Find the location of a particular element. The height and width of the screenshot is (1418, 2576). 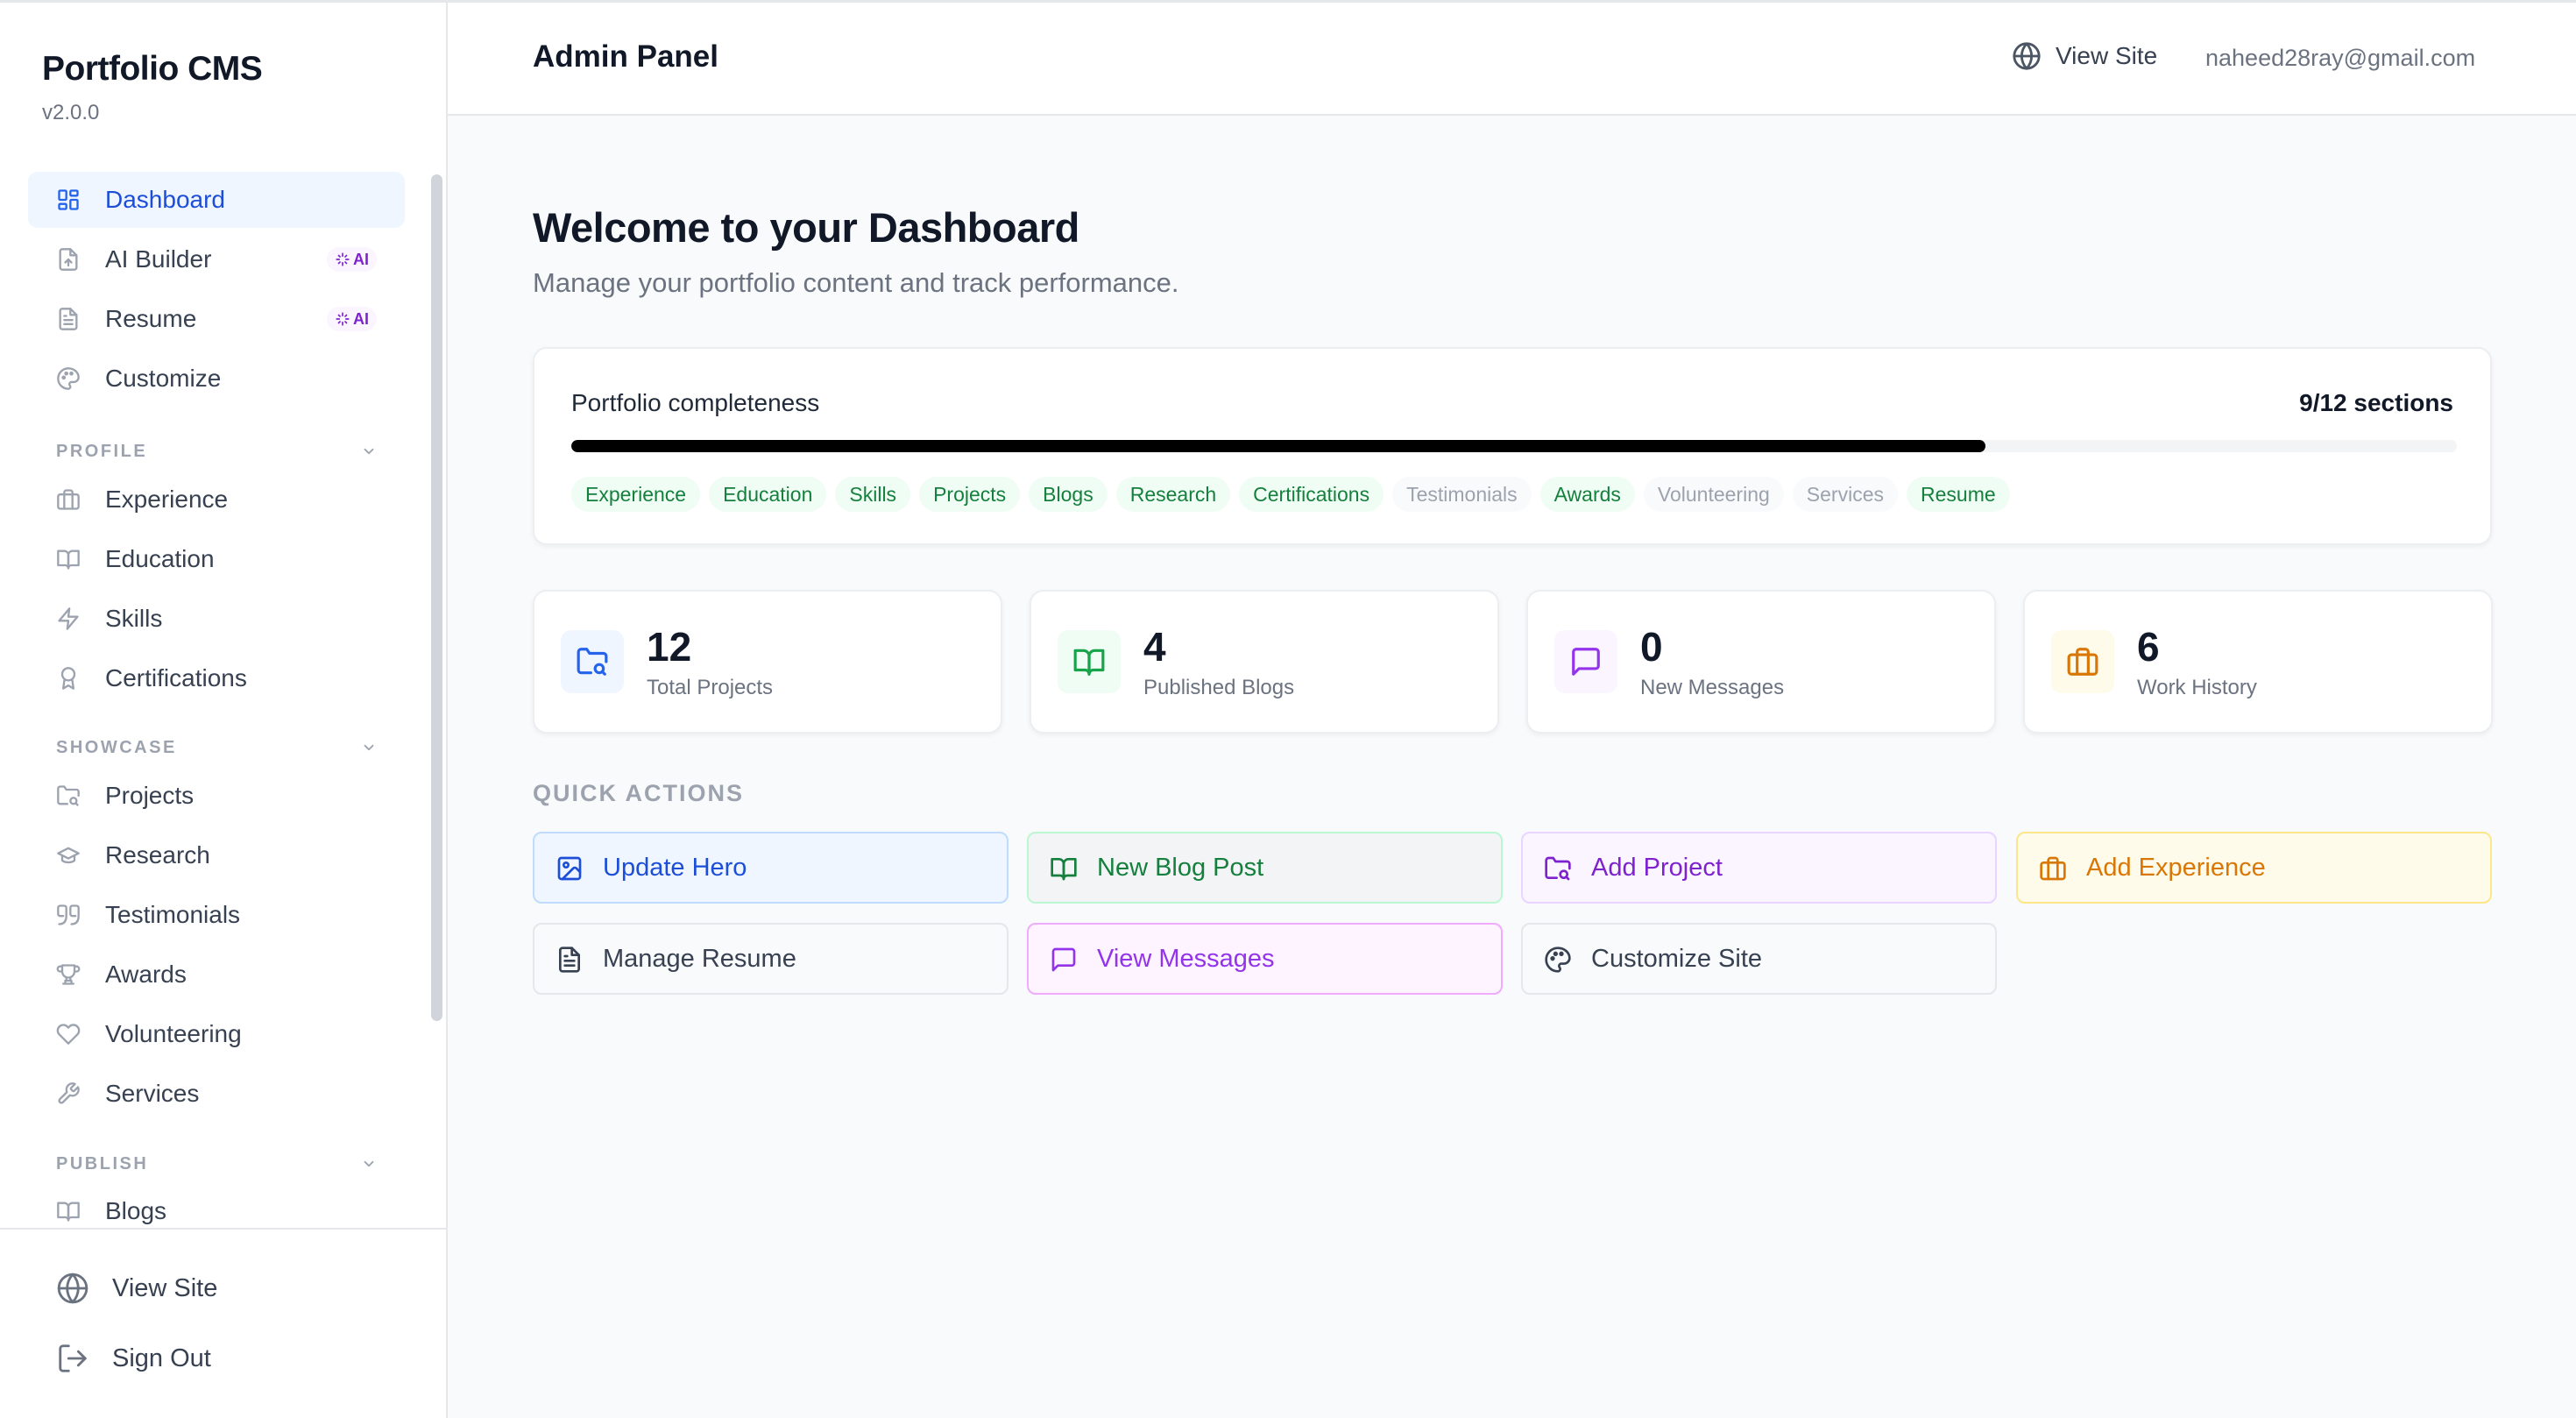

sidebar-item-label: Awards is located at coordinates (146, 974).